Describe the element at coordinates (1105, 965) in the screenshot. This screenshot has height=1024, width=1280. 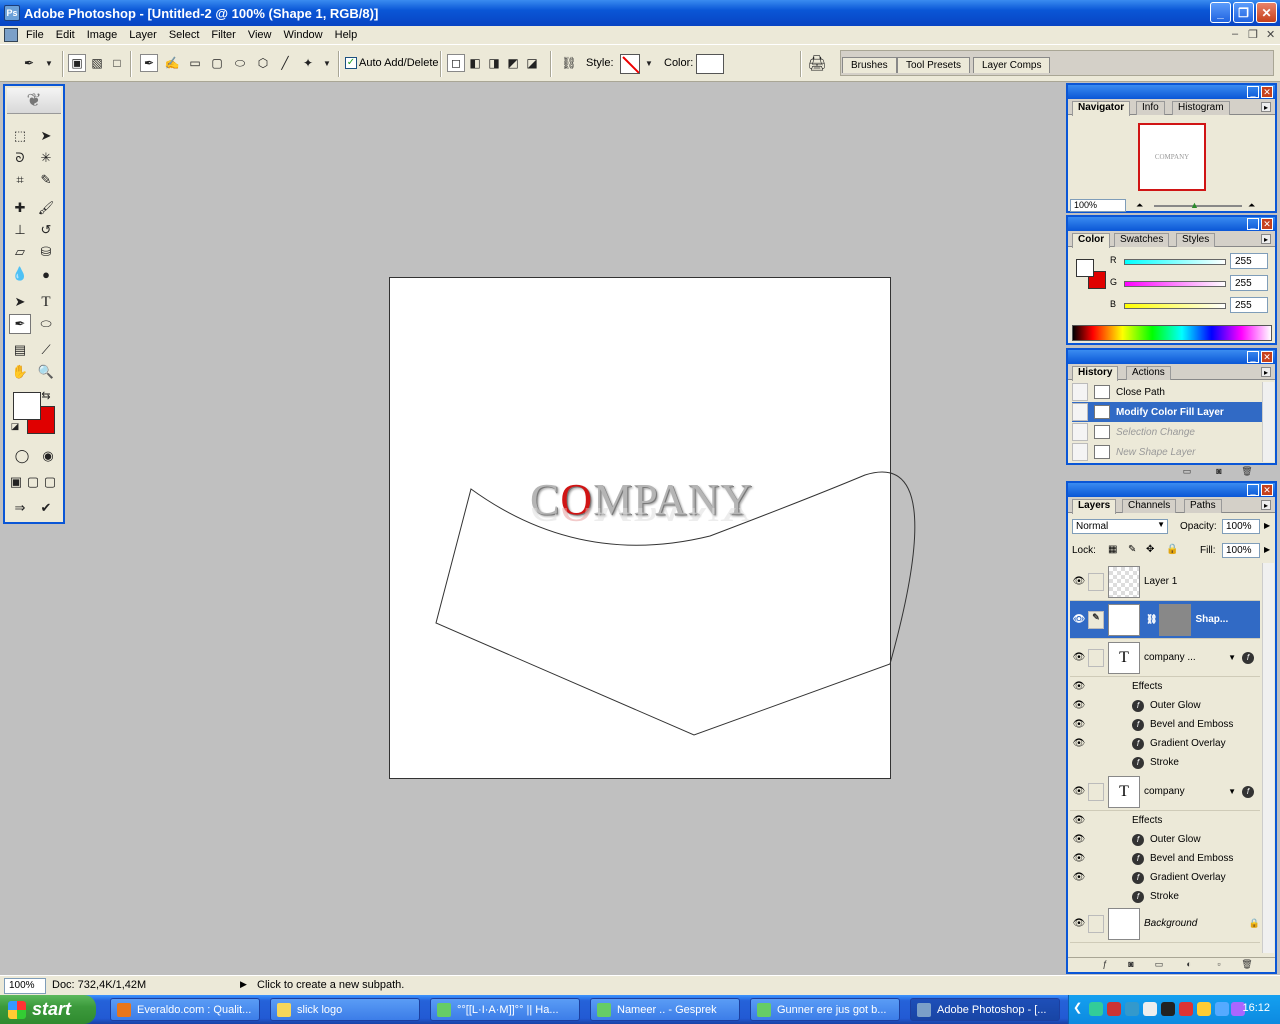
I see `add-layer-style-icon: ƒ` at that location.